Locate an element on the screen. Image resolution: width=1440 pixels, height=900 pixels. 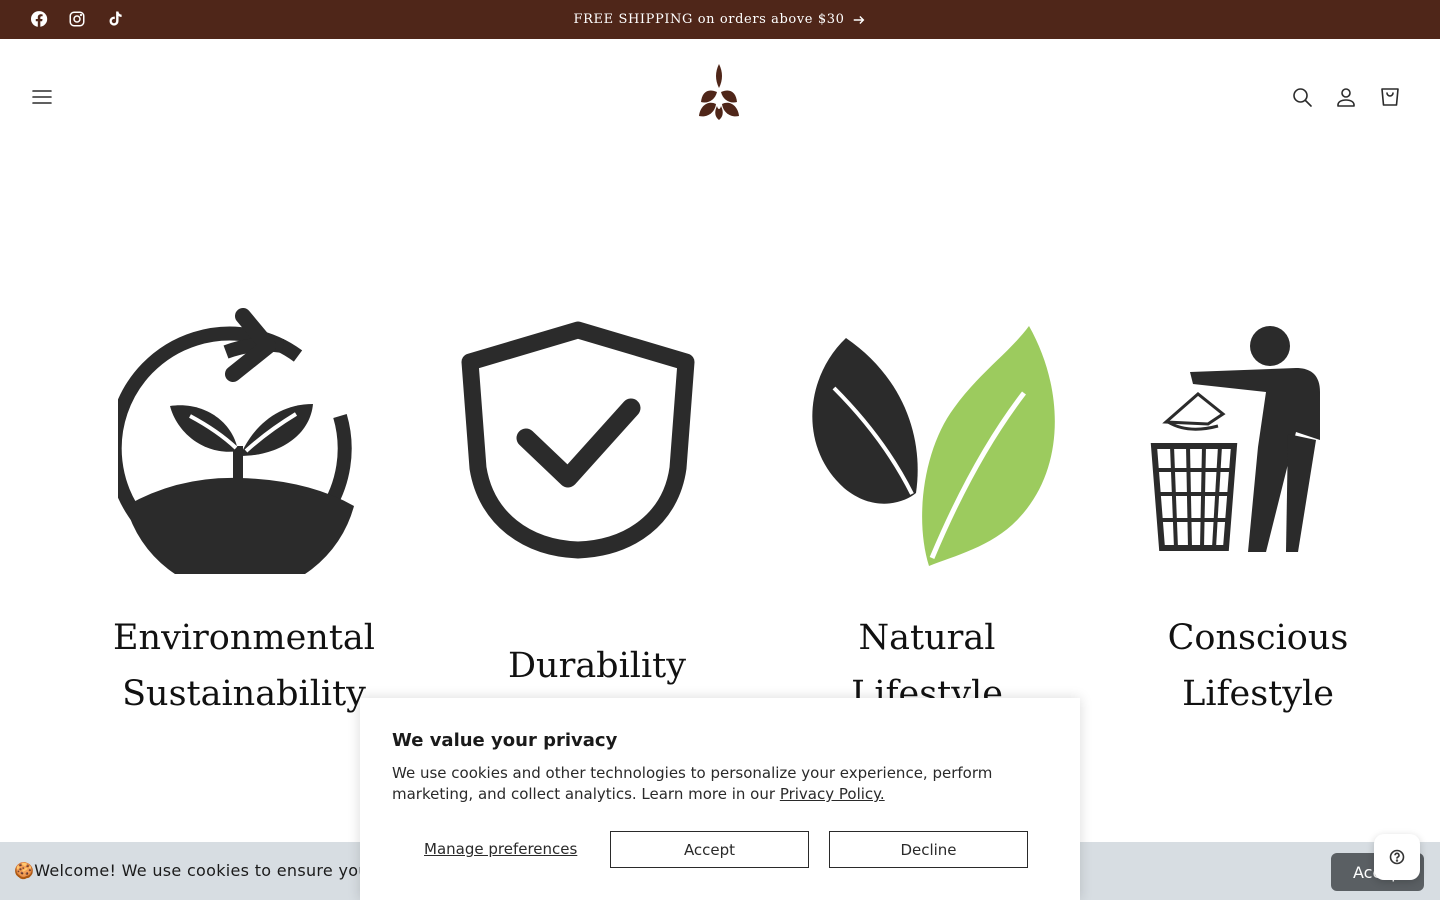
feature-title-line: Environmental is located at coordinates (244, 638).